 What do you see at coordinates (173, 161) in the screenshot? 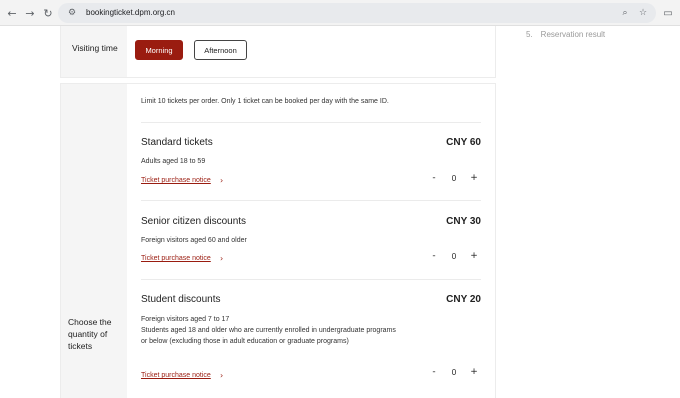
I see `ticket-desc-standard: Adults aged 18 to 59` at bounding box center [173, 161].